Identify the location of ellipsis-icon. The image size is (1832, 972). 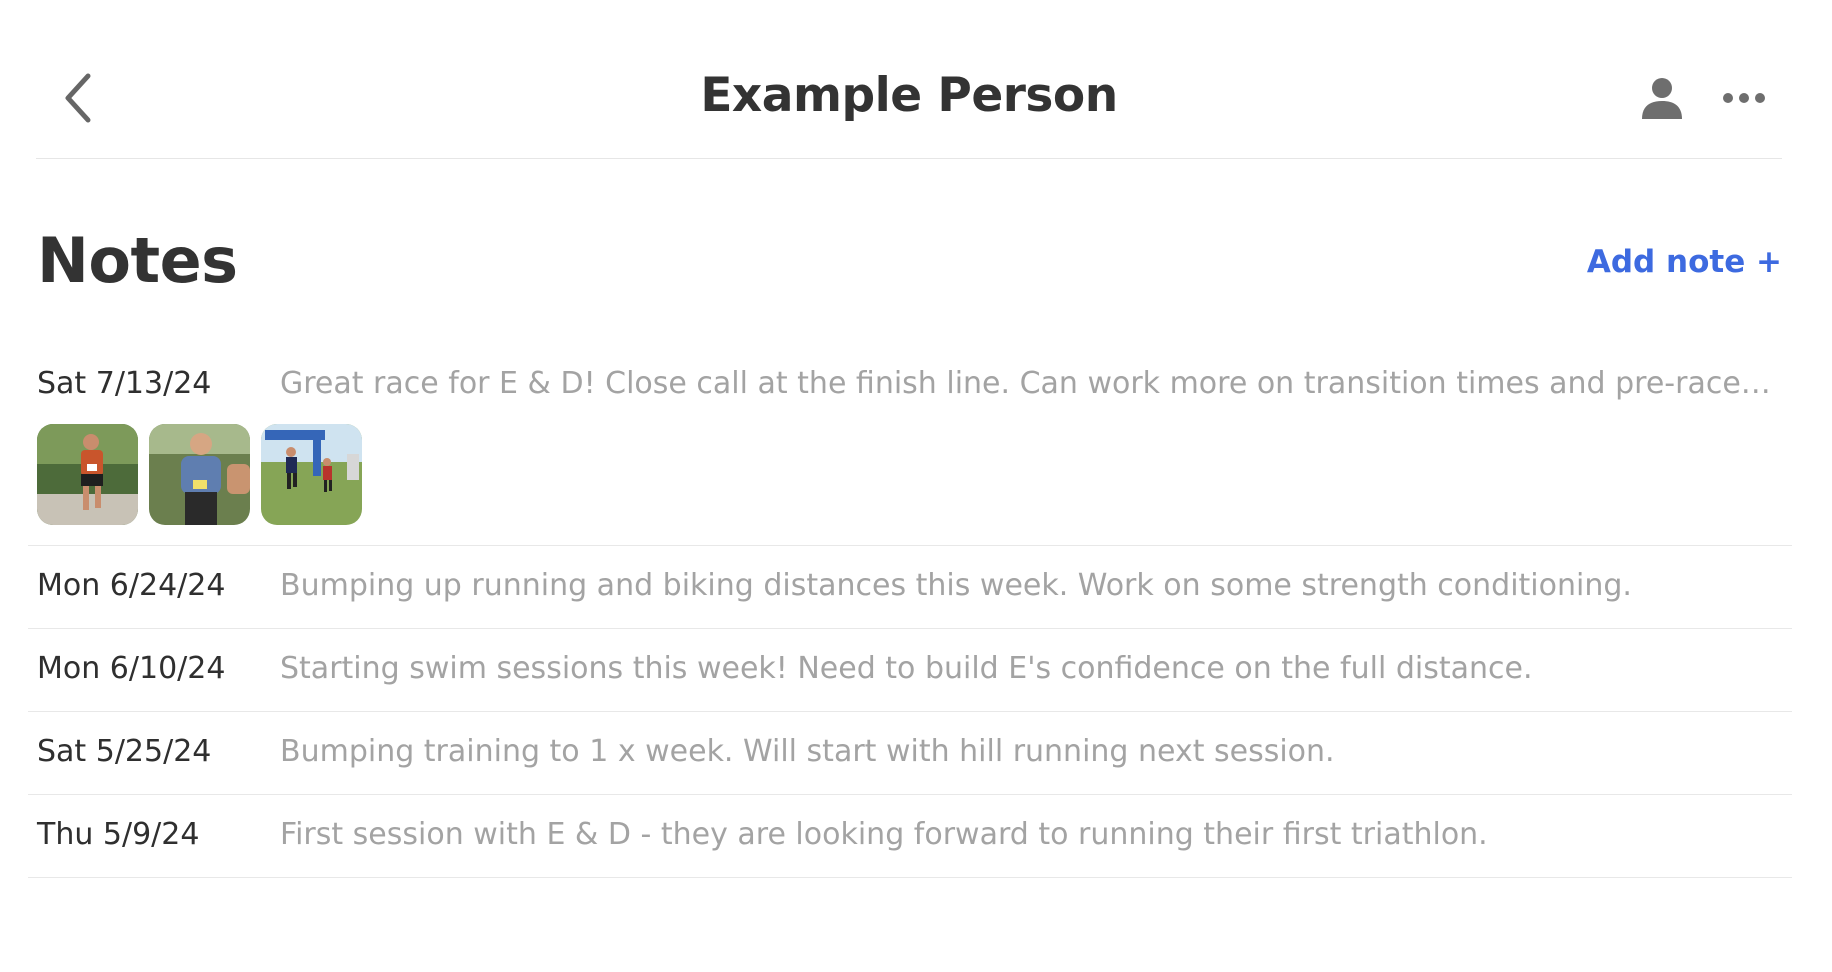
(1744, 98).